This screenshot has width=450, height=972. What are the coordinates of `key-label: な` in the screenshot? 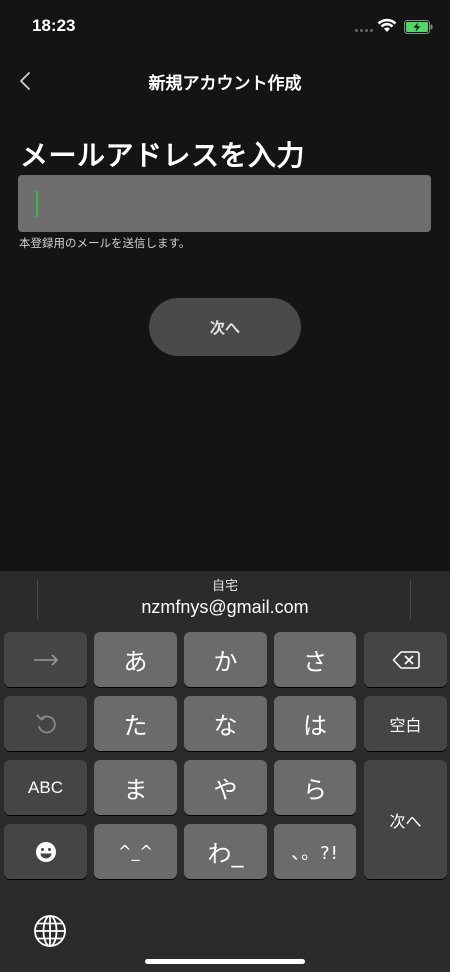 It's located at (225, 726).